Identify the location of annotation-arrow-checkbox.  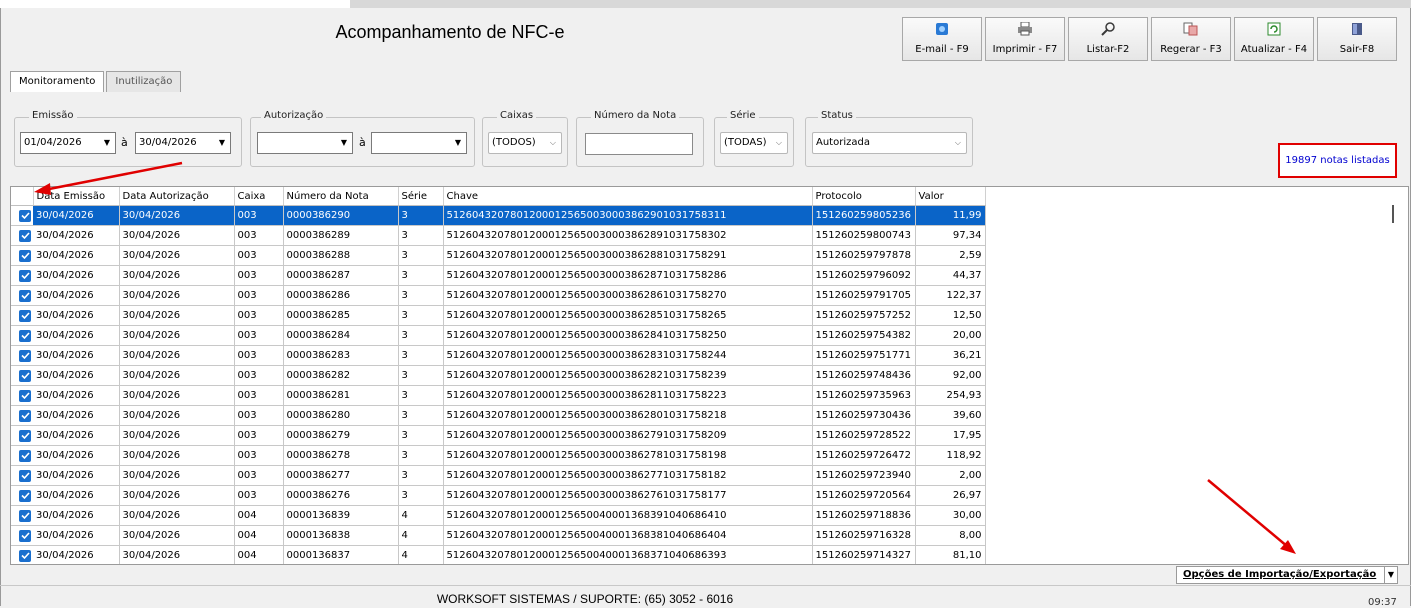
(108, 178).